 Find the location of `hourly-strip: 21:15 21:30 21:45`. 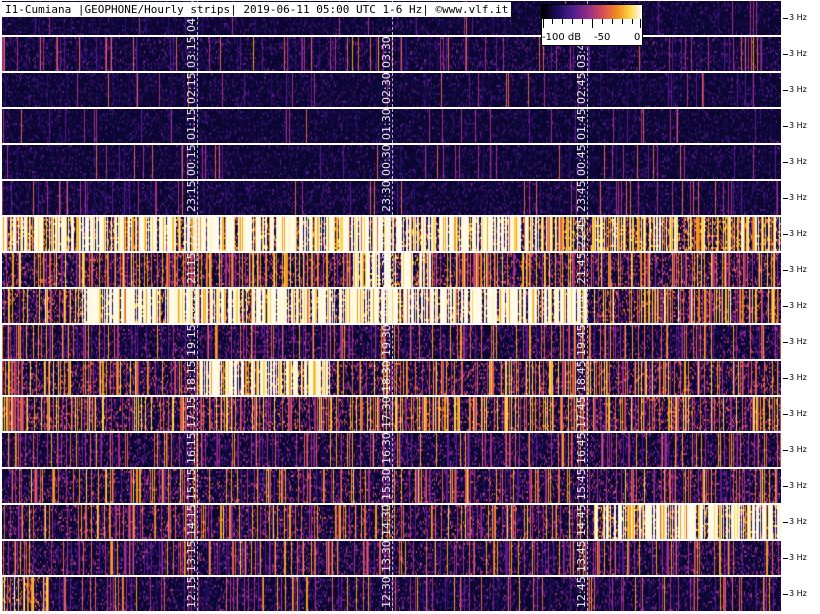

hourly-strip: 21:15 21:30 21:45 is located at coordinates (391, 270).